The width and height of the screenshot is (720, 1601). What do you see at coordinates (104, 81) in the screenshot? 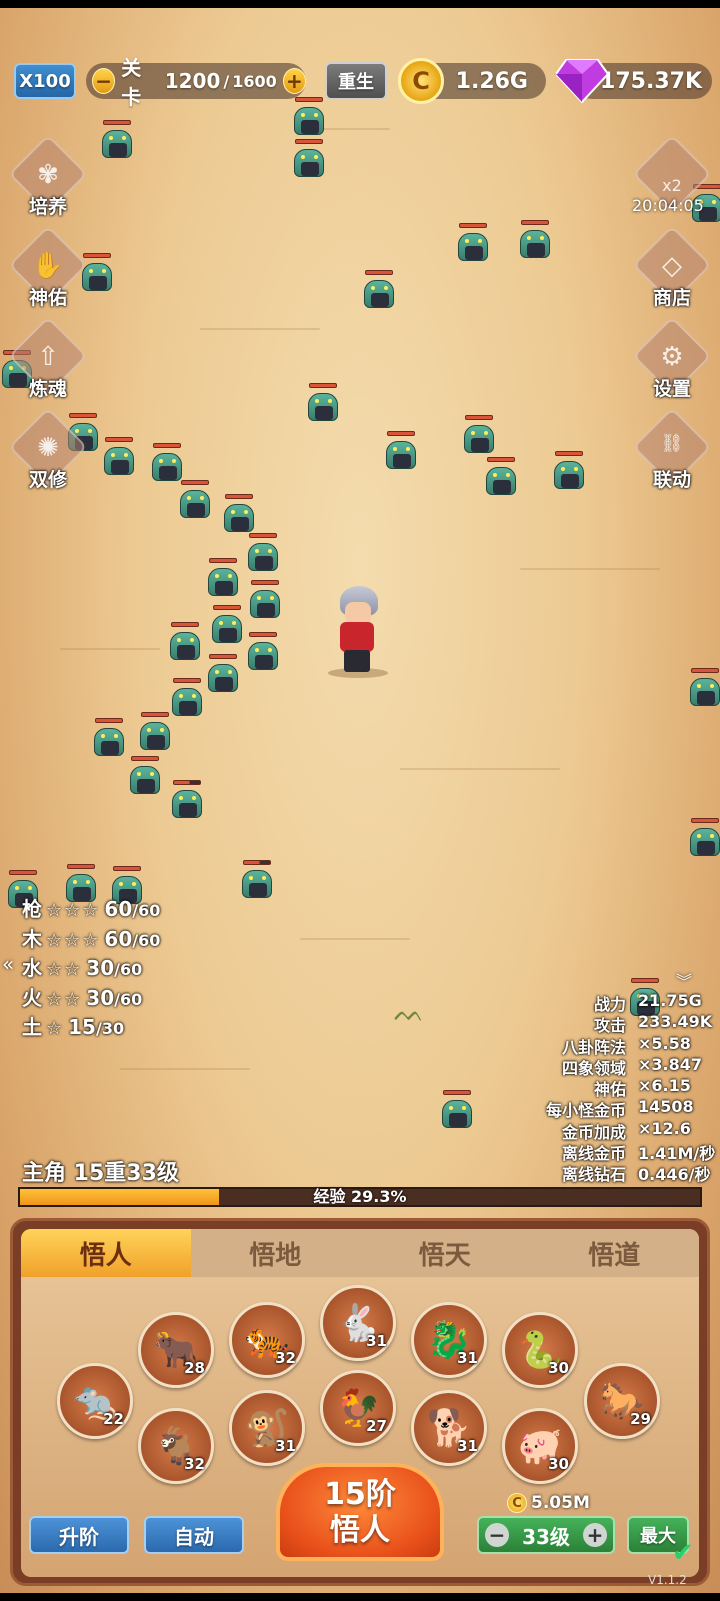
I see `stage-prev-button: −` at bounding box center [104, 81].